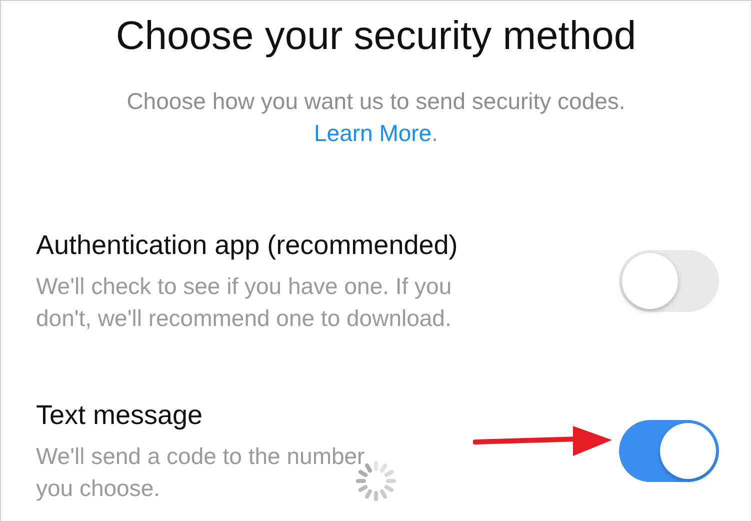  Describe the element at coordinates (244, 302) in the screenshot. I see `option-description: We'll check to see if you have one. If you don't, we'll recommend one to download.` at that location.